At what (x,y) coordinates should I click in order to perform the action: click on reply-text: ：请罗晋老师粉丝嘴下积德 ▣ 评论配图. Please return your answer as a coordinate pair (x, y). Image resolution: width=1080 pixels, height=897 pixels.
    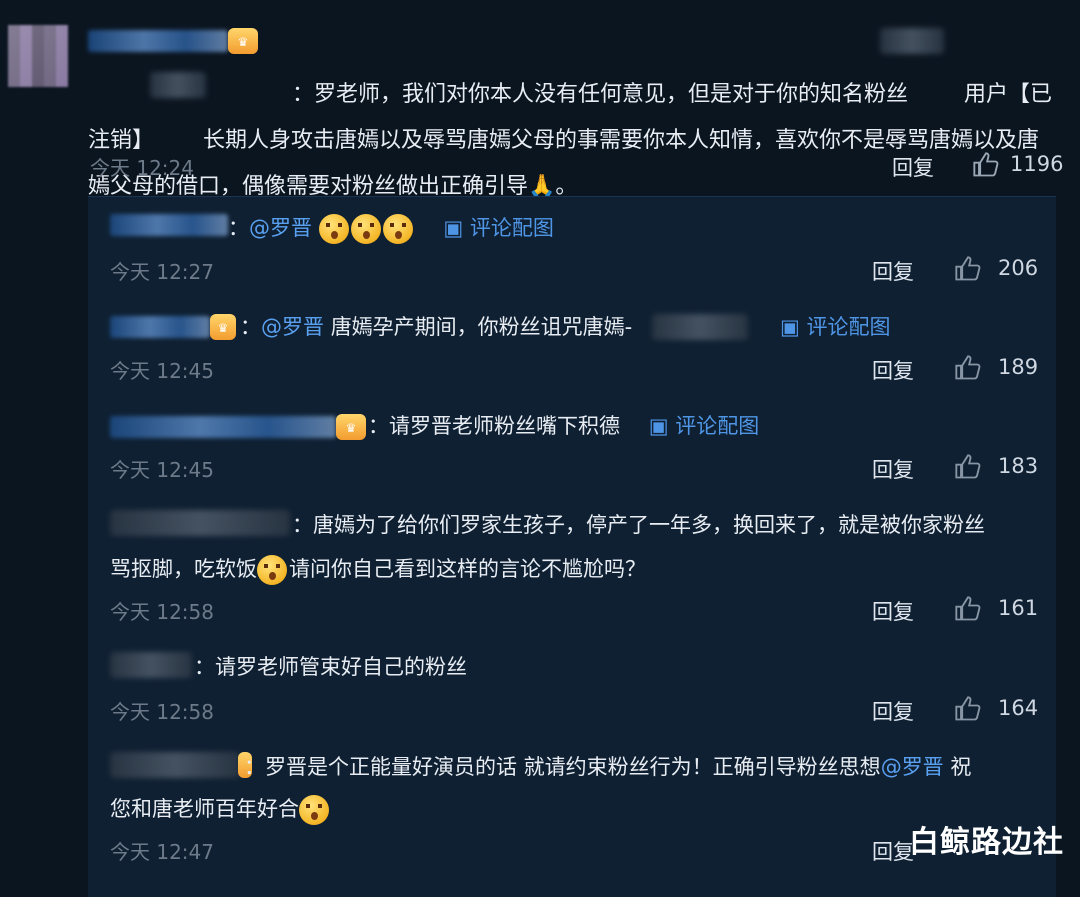
    Looking at the image, I should click on (564, 426).